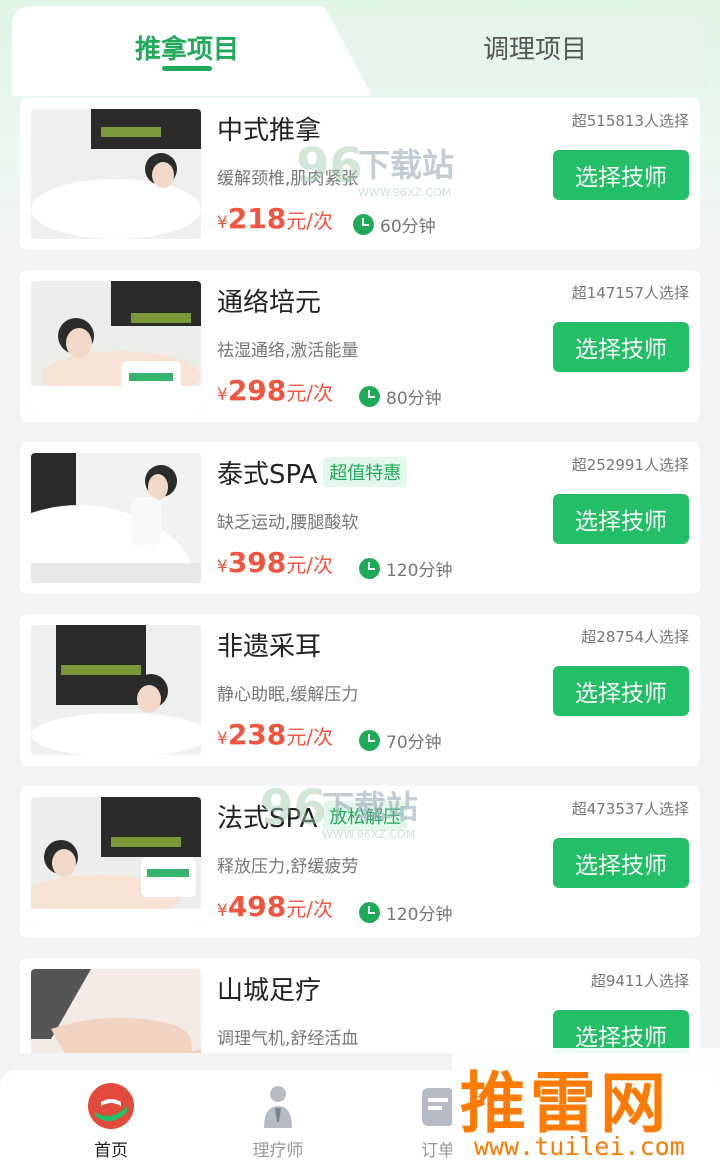  I want to click on service-price: ¥298元/次, so click(275, 390).